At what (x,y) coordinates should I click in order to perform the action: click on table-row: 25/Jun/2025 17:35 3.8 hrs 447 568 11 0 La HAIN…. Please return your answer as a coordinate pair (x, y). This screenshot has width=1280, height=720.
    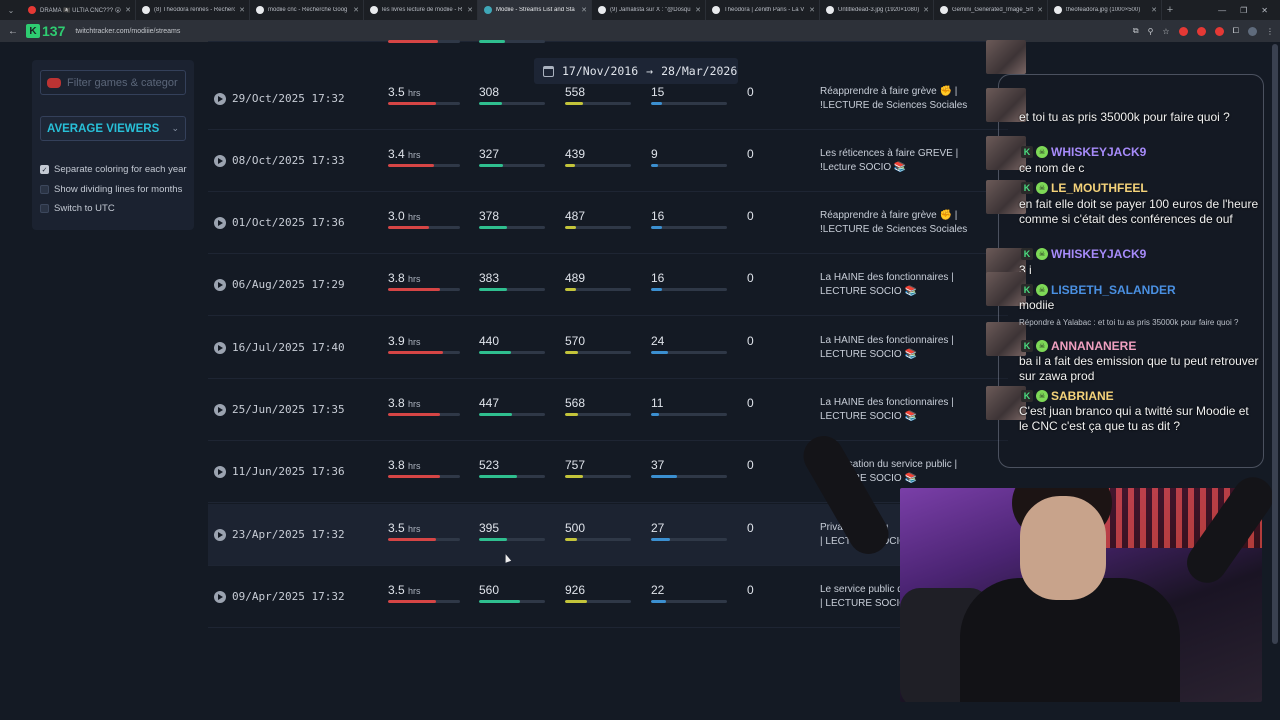
    Looking at the image, I should click on (608, 410).